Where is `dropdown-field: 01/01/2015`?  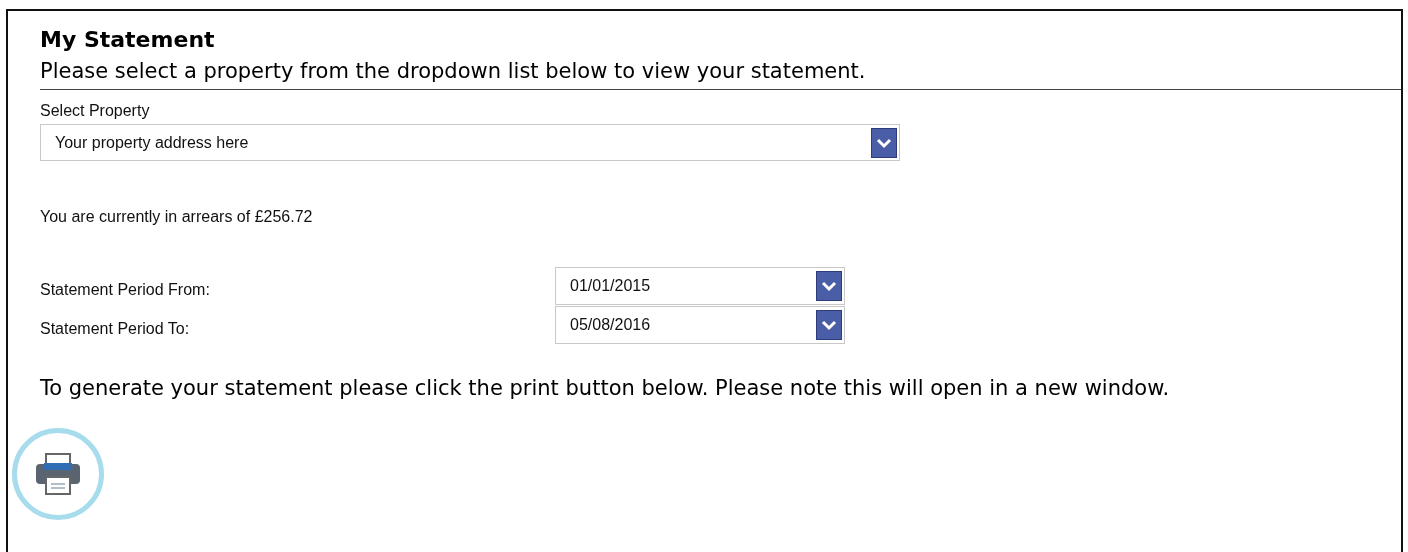
dropdown-field: 01/01/2015 is located at coordinates (700, 286).